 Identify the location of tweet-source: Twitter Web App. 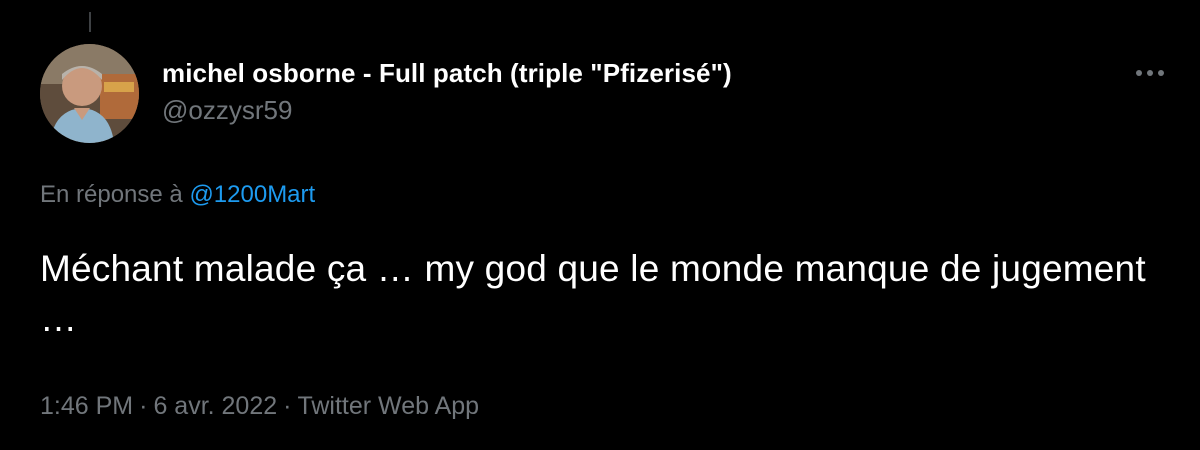
(388, 406).